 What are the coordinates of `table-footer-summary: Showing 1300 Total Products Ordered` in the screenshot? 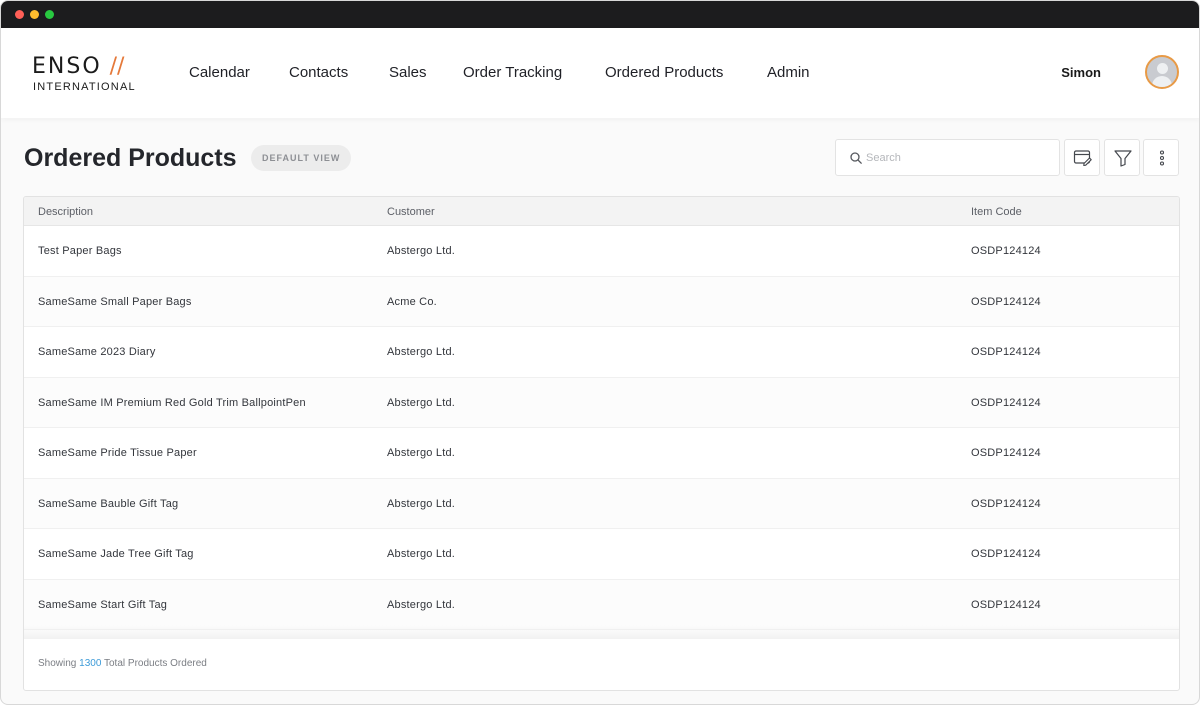 It's located at (122, 663).